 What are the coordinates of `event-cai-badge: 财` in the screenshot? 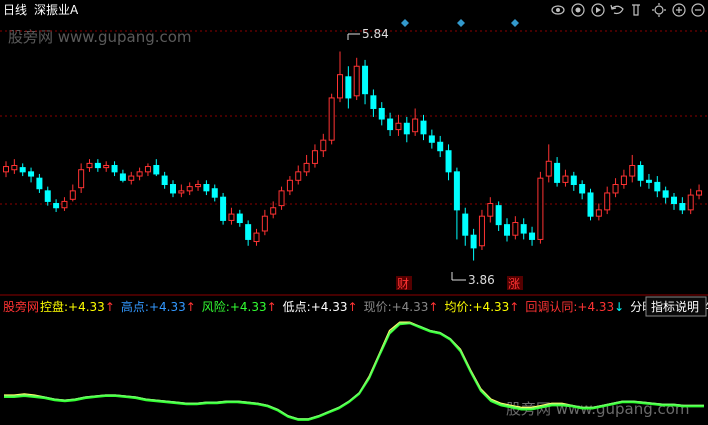 It's located at (404, 283).